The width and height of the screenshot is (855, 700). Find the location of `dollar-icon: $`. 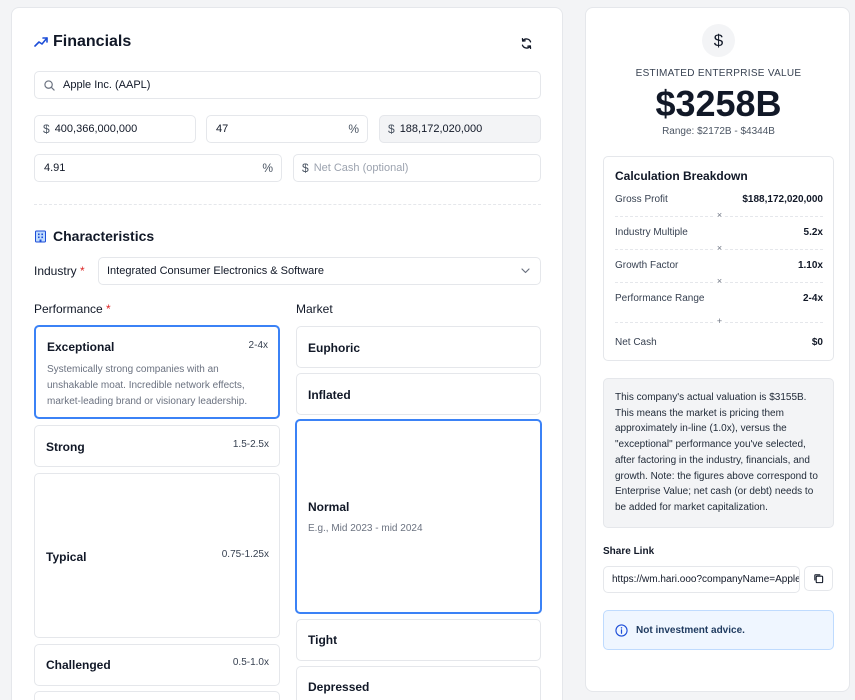

dollar-icon: $ is located at coordinates (718, 40).